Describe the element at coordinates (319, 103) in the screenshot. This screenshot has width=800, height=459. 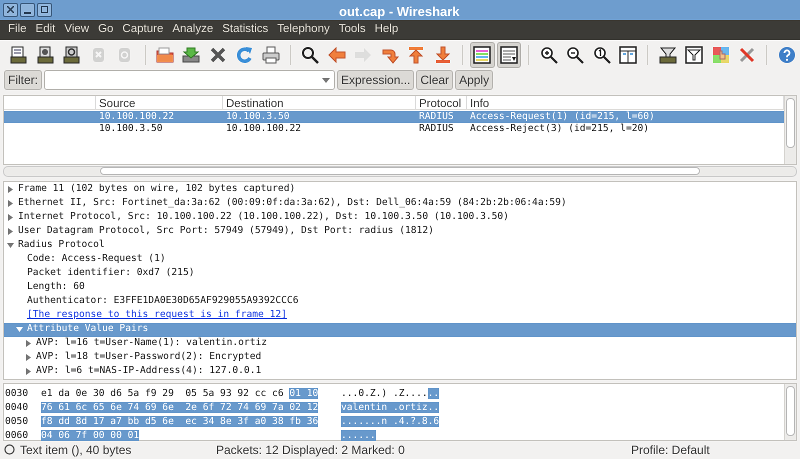
I see `column-header: Destination` at that location.